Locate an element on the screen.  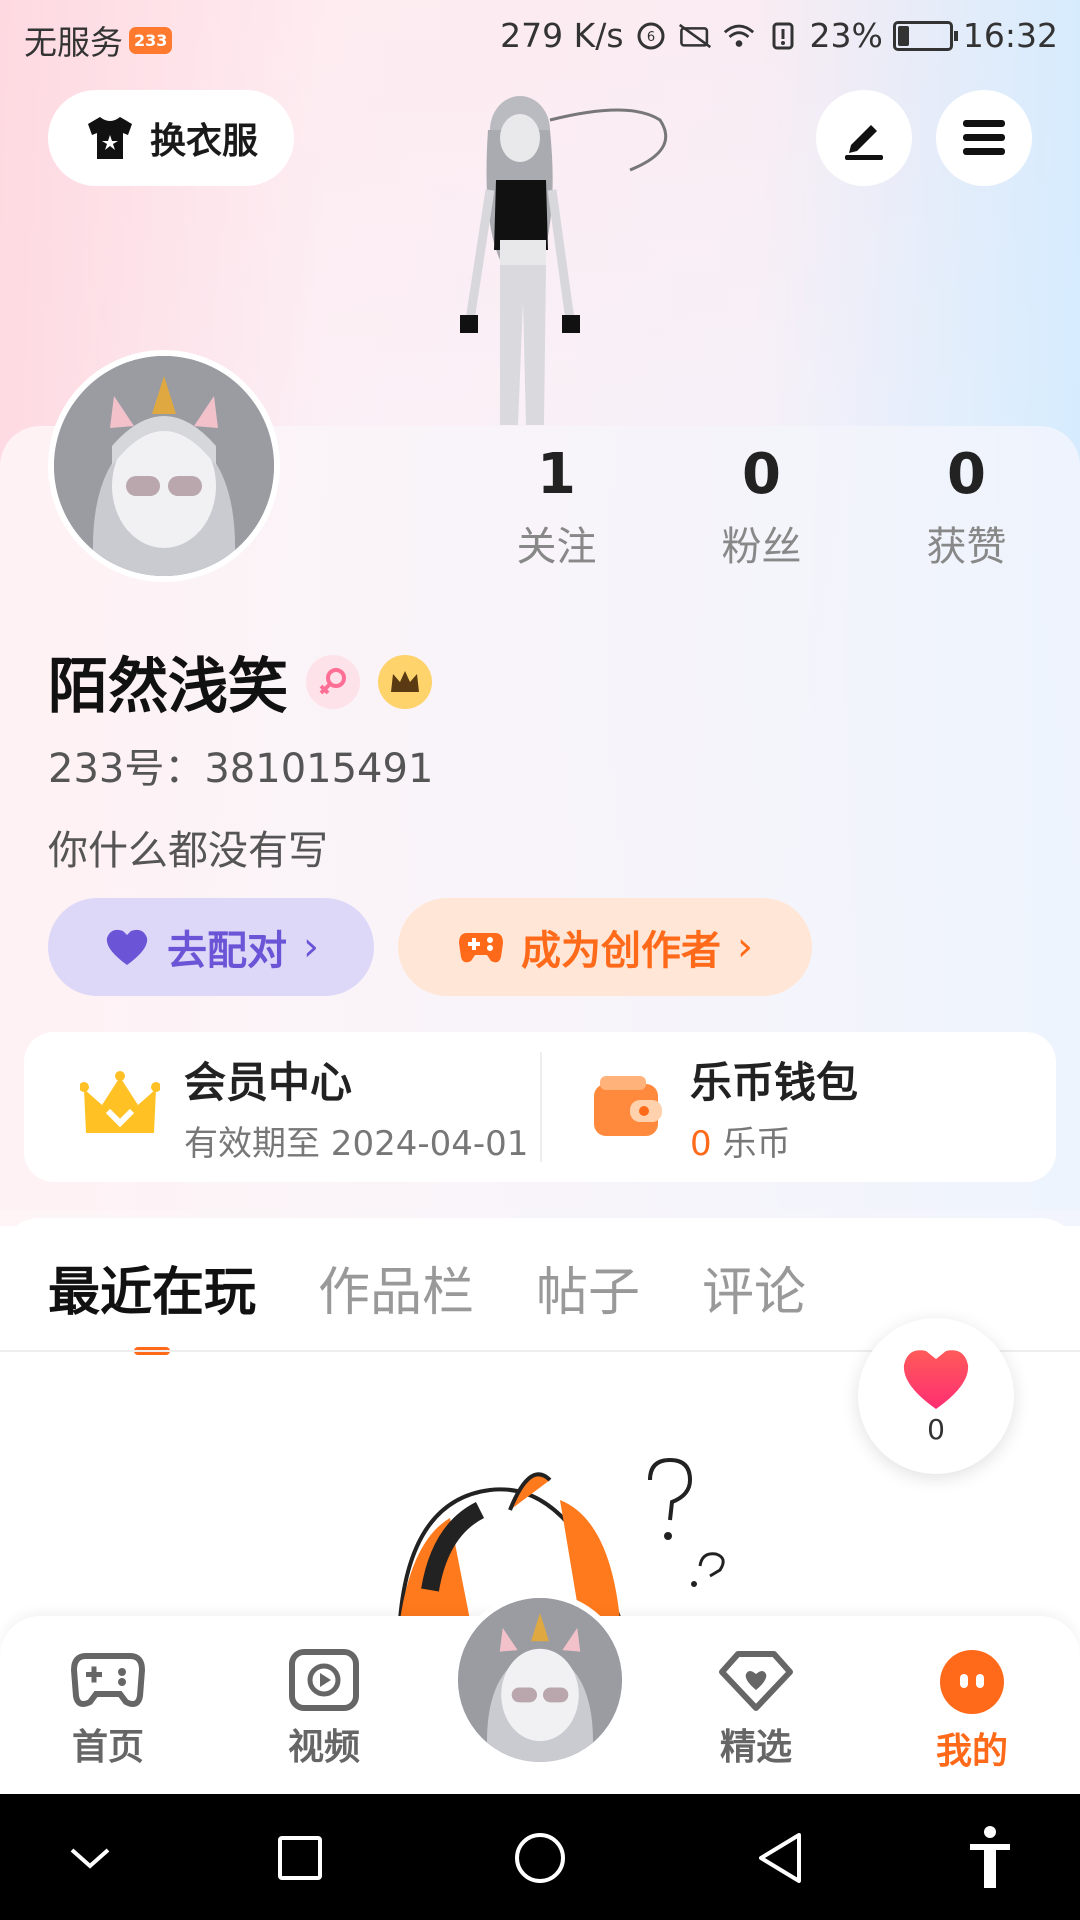
home-button is located at coordinates (540, 1858).